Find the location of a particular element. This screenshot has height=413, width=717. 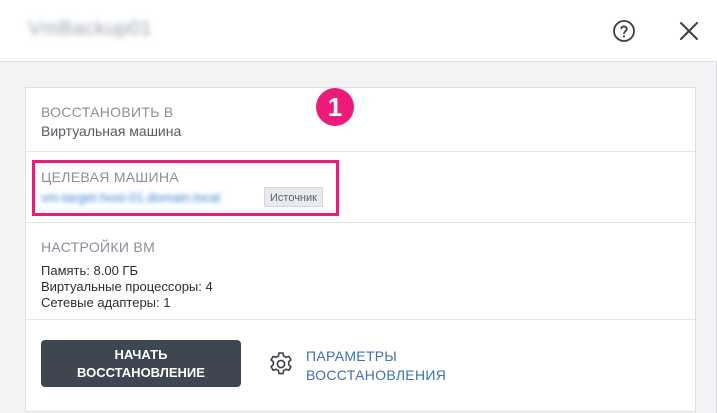

question-circle-icon is located at coordinates (624, 31).